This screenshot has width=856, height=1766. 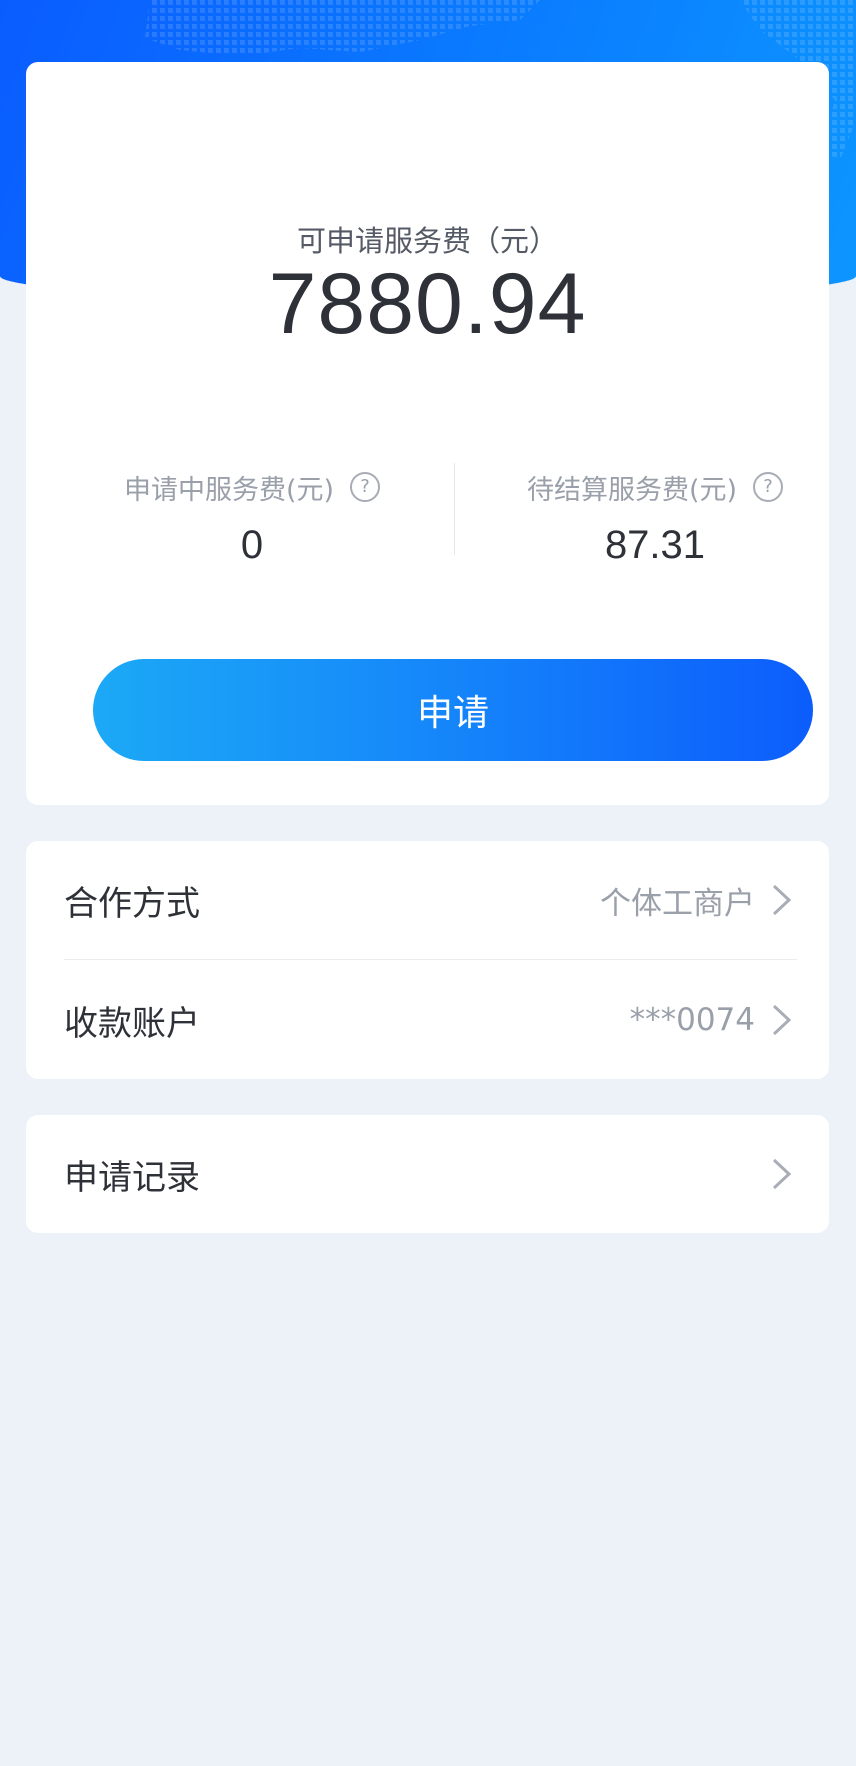 I want to click on row-divider, so click(x=430, y=959).